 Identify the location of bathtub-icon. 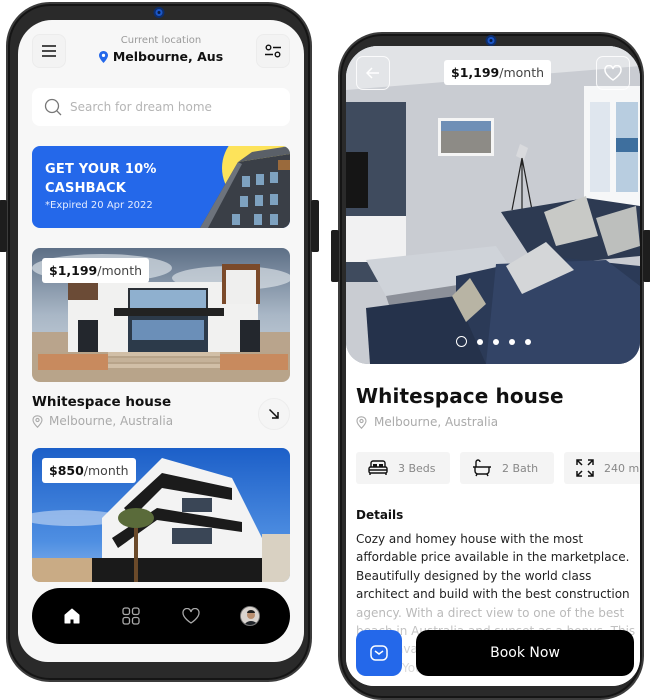
(482, 468).